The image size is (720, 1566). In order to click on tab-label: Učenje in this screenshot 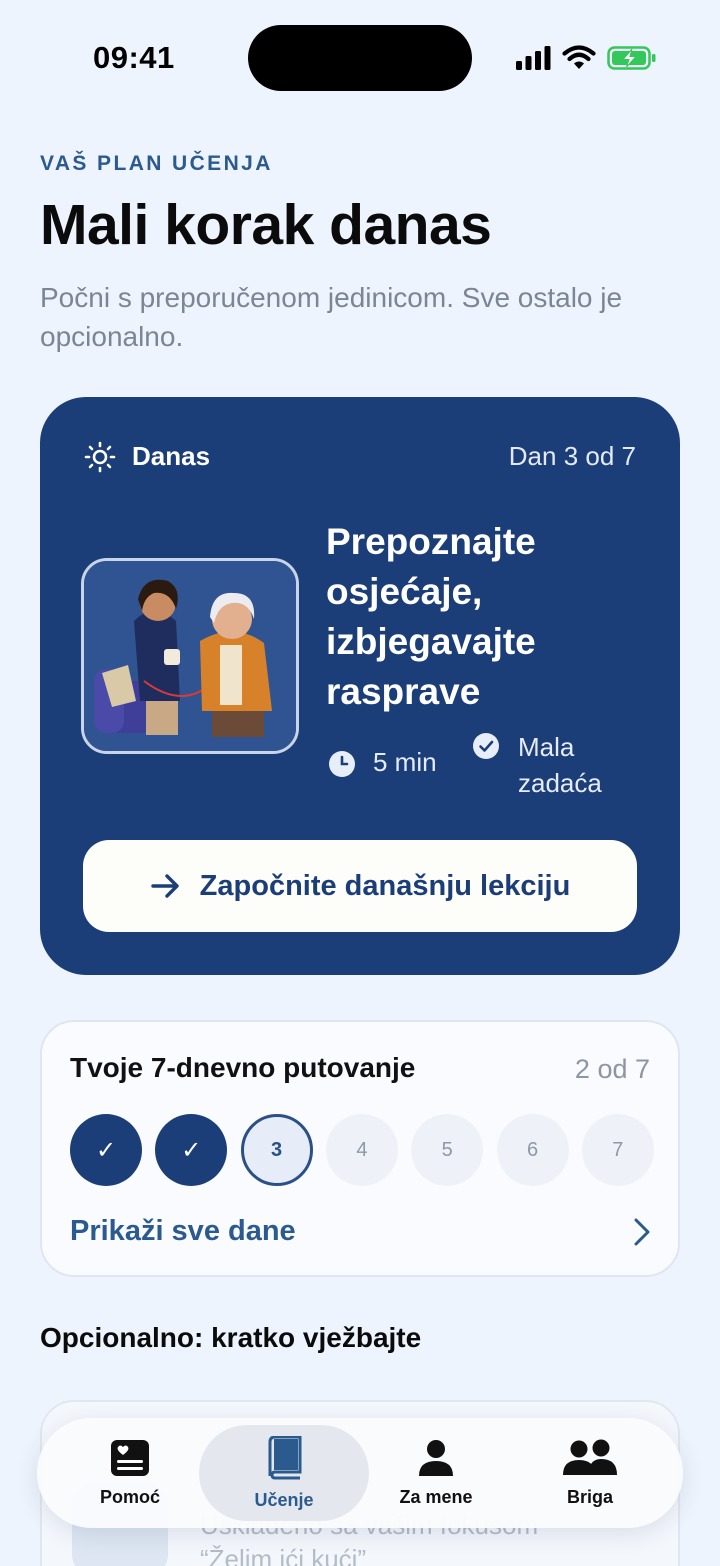, I will do `click(284, 1499)`.